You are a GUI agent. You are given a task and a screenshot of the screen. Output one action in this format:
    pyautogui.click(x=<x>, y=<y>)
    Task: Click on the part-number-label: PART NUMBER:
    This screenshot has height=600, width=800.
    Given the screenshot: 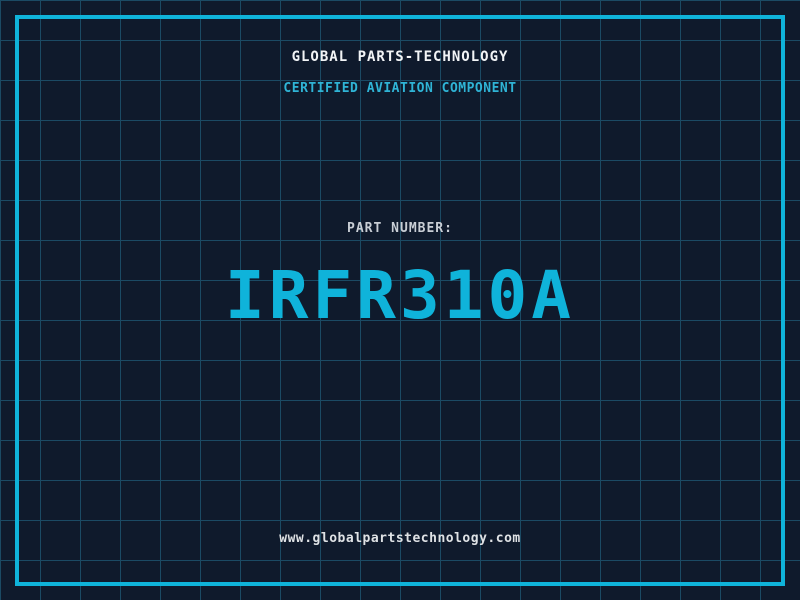 What is the action you would take?
    pyautogui.click(x=400, y=228)
    